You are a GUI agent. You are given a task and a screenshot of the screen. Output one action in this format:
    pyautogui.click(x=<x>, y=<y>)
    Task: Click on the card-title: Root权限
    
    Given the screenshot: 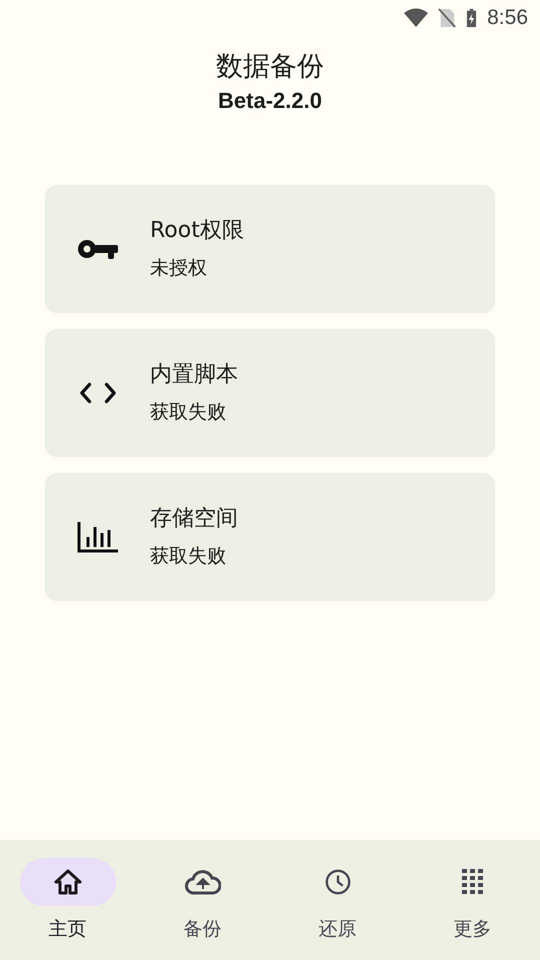 What is the action you would take?
    pyautogui.click(x=197, y=231)
    